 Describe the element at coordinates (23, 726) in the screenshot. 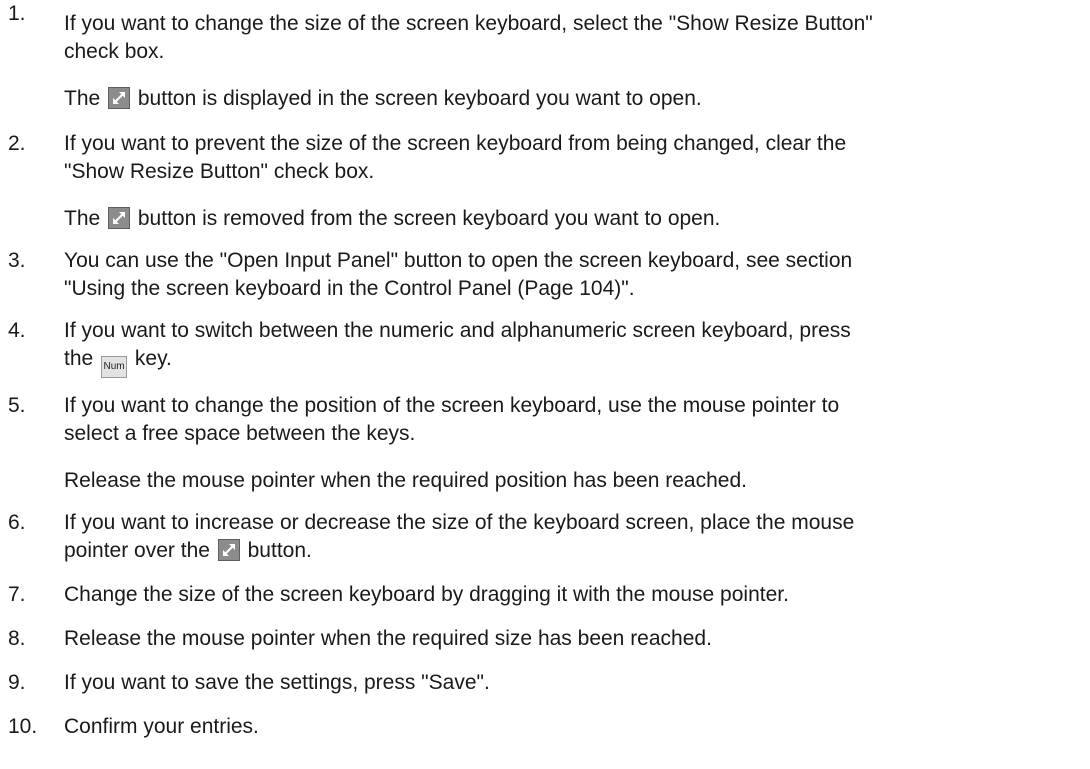

I see `step-number: 10.` at that location.